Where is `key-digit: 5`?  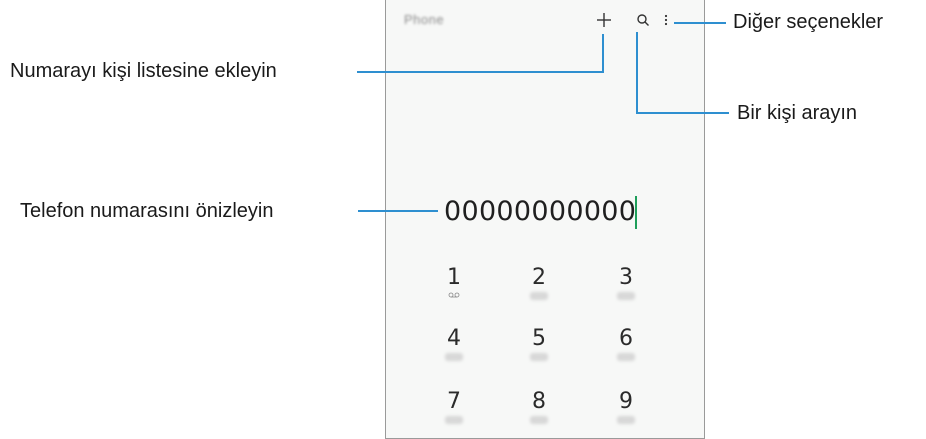
key-digit: 5 is located at coordinates (539, 338).